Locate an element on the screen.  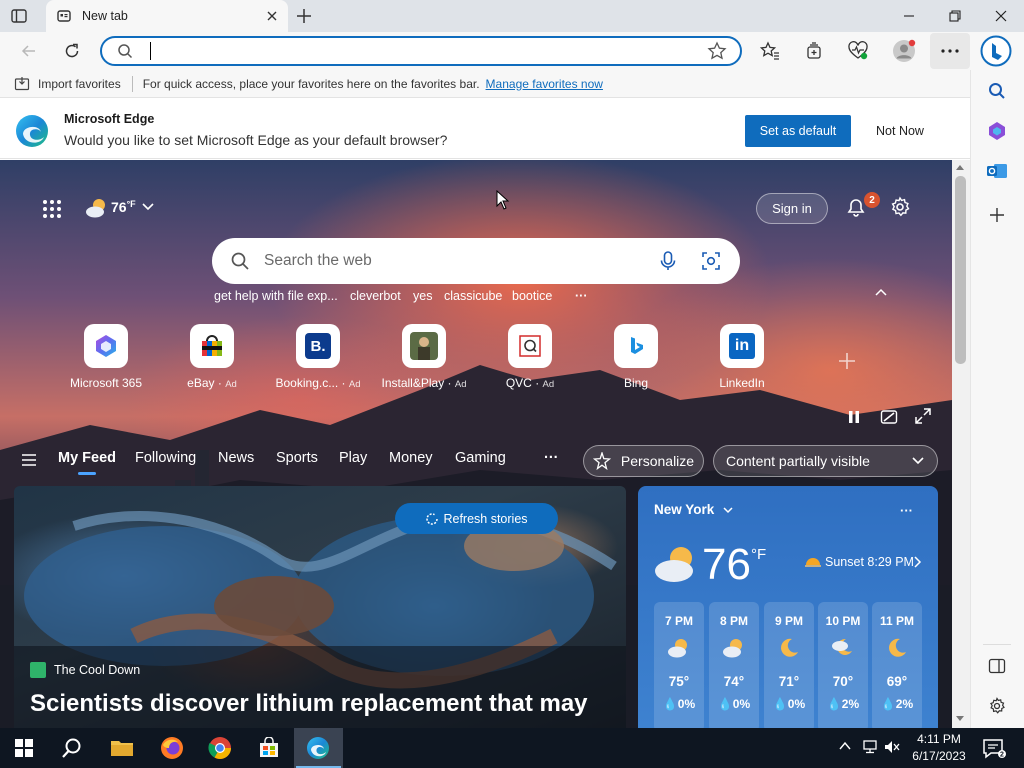
import-favorites-icon is located at coordinates (22, 84).